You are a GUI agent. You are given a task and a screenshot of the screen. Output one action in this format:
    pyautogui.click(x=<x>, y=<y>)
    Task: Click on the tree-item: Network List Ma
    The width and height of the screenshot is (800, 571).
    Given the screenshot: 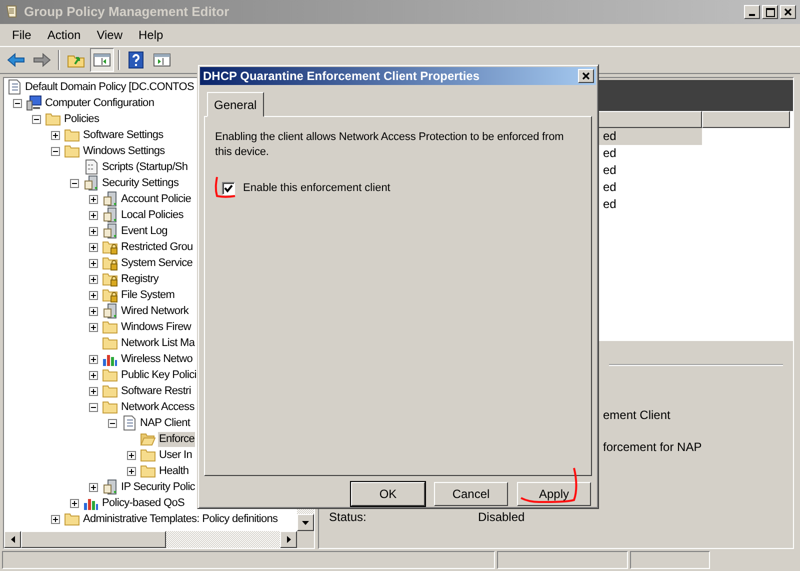 What is the action you would take?
    pyautogui.click(x=158, y=343)
    